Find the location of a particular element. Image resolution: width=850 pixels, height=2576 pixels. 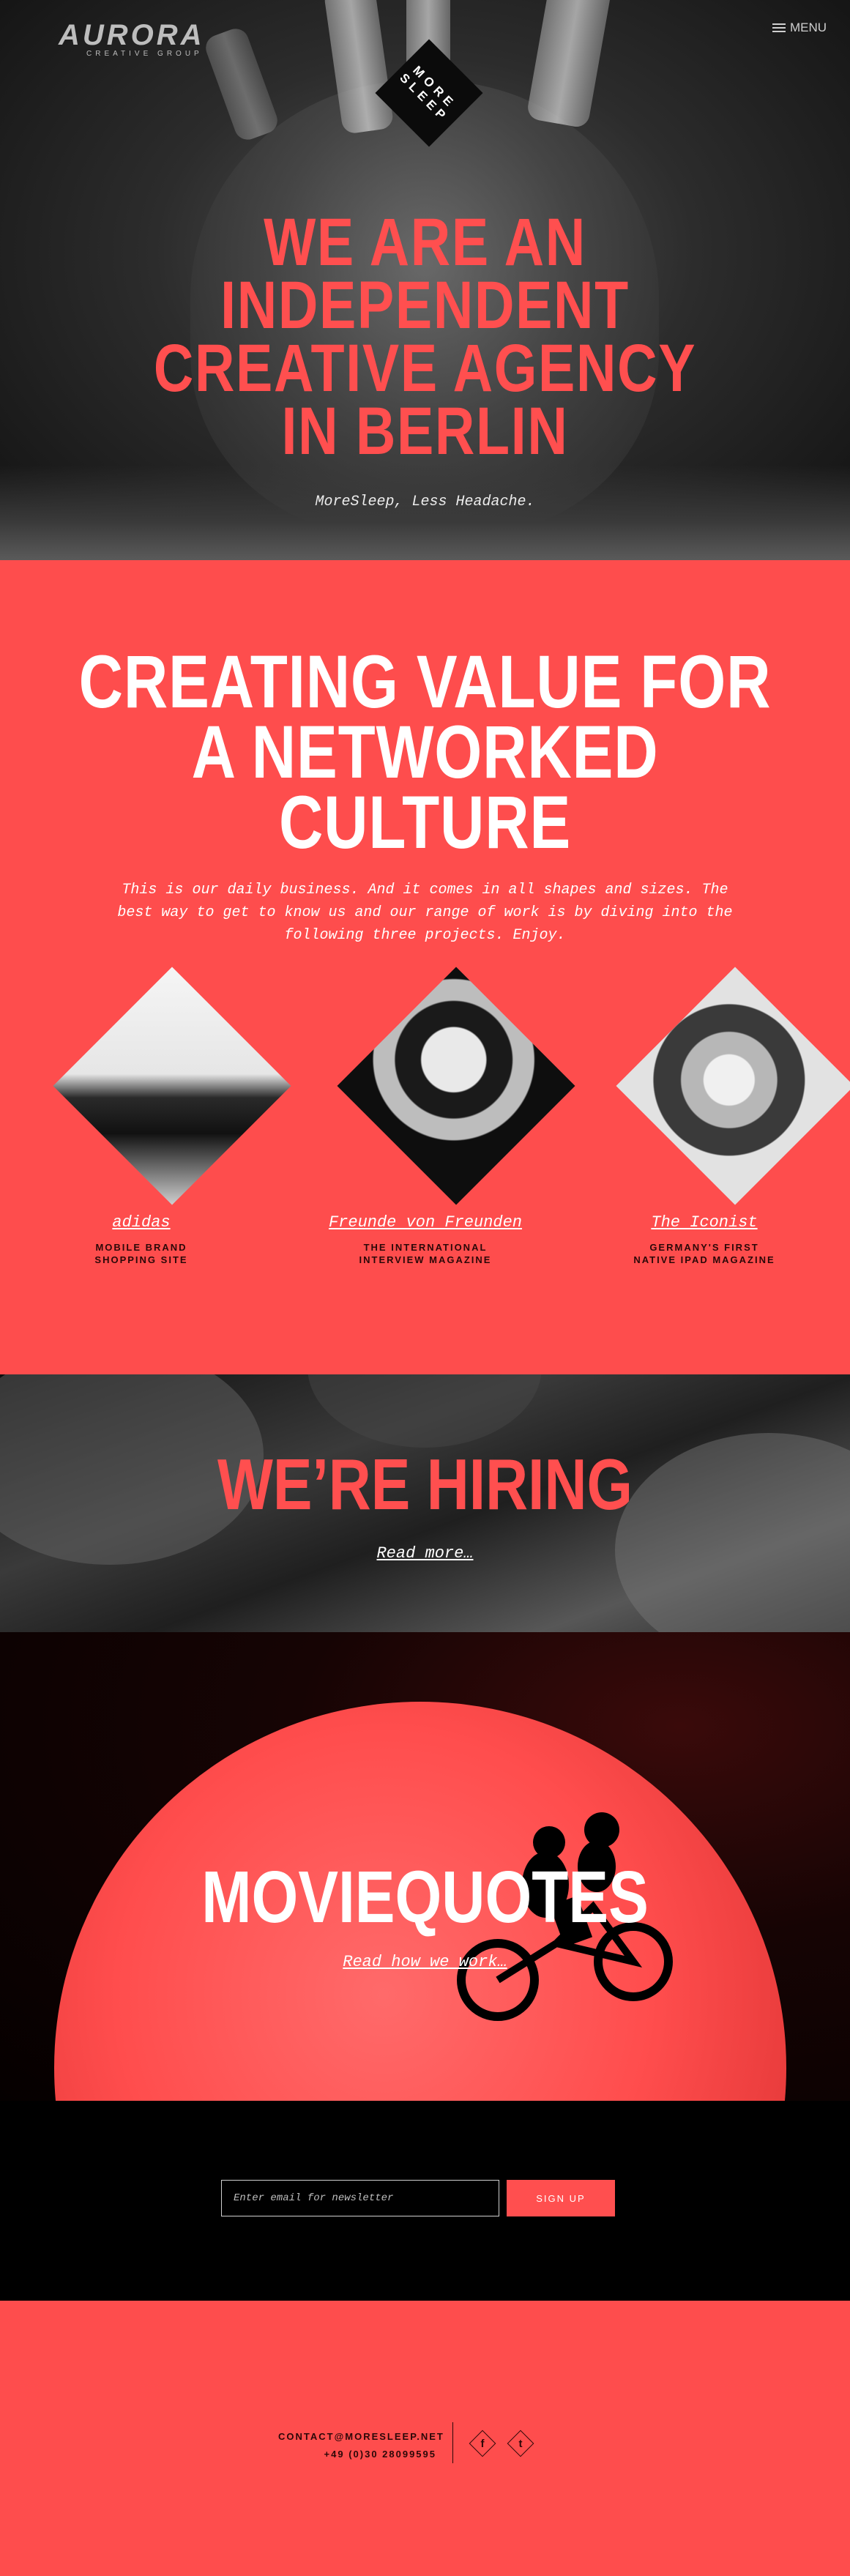

services-title-line: CULTURE is located at coordinates (425, 822).